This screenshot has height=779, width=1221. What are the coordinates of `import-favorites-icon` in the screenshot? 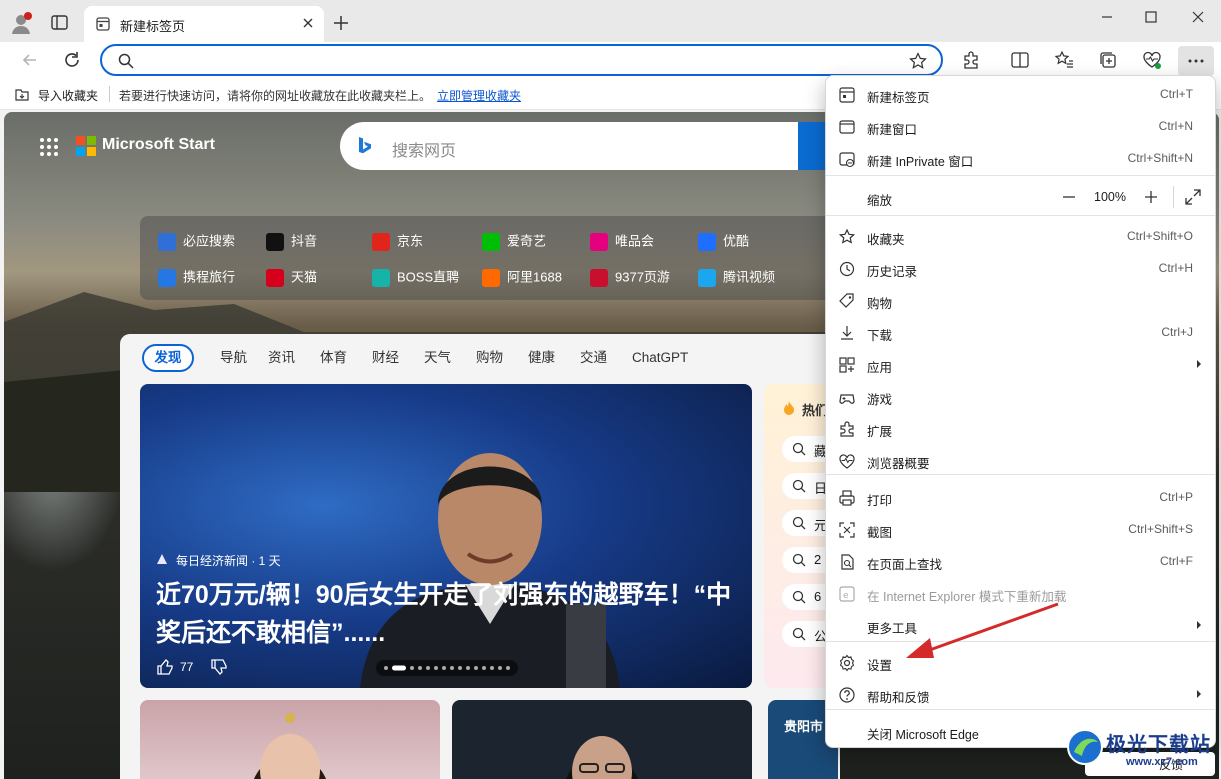 It's located at (22, 94).